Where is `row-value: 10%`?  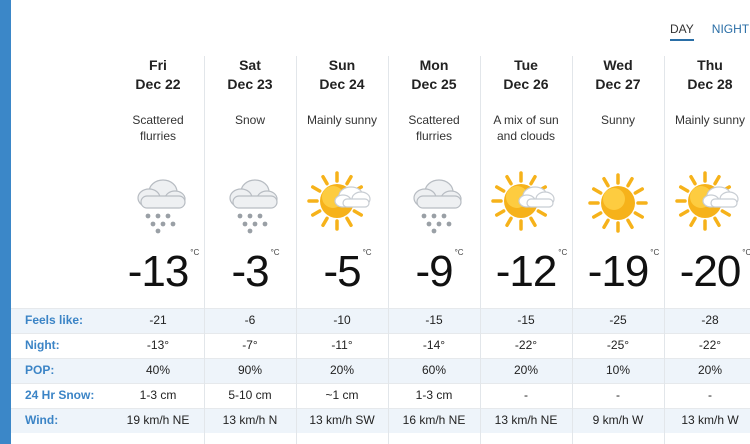
row-value: 10% is located at coordinates (618, 370).